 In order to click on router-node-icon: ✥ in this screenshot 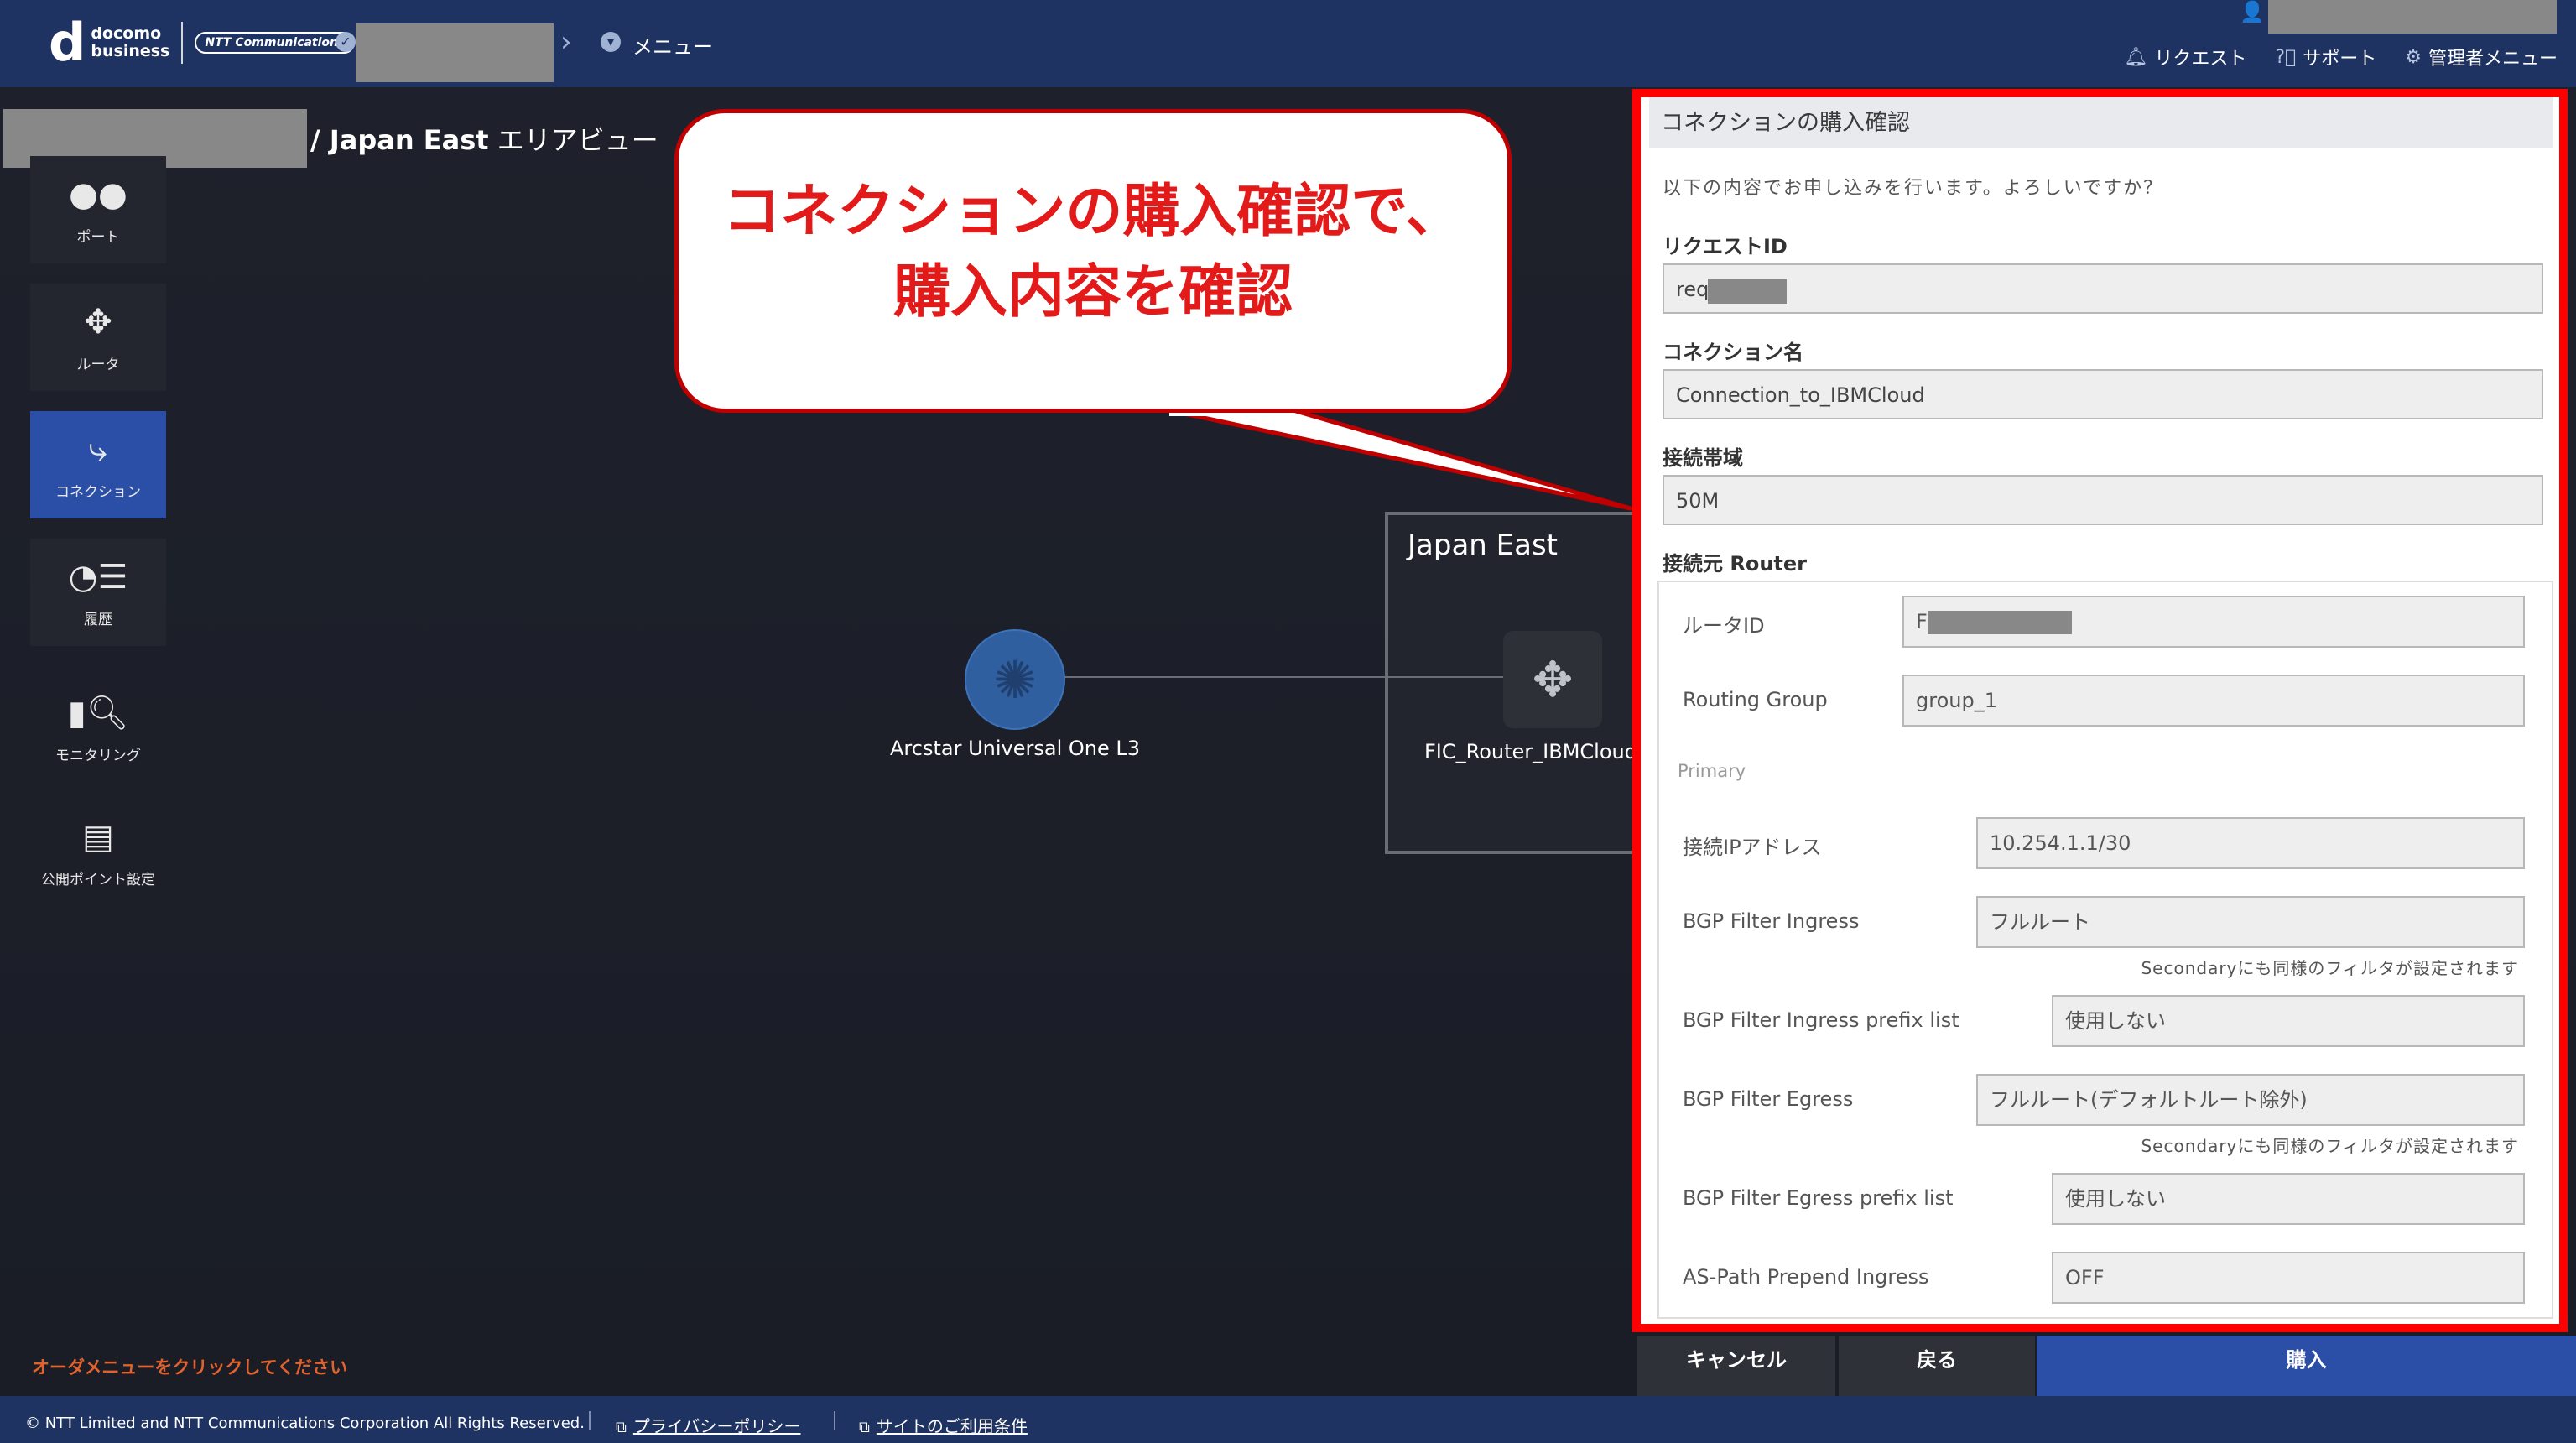, I will do `click(1552, 679)`.